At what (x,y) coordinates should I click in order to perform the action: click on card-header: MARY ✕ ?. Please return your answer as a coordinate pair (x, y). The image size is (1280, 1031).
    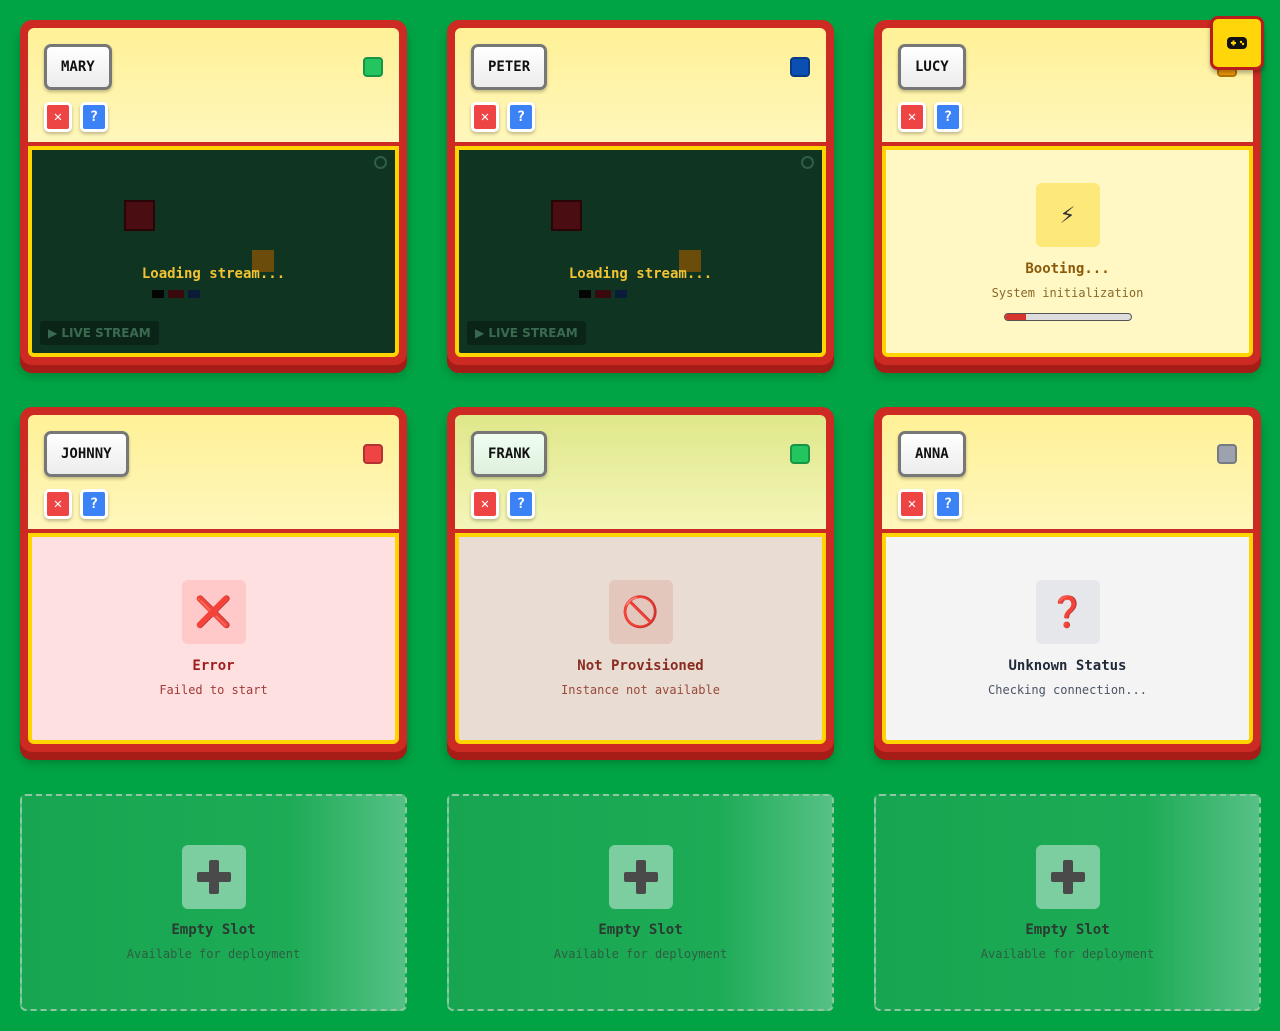
    Looking at the image, I should click on (213, 87).